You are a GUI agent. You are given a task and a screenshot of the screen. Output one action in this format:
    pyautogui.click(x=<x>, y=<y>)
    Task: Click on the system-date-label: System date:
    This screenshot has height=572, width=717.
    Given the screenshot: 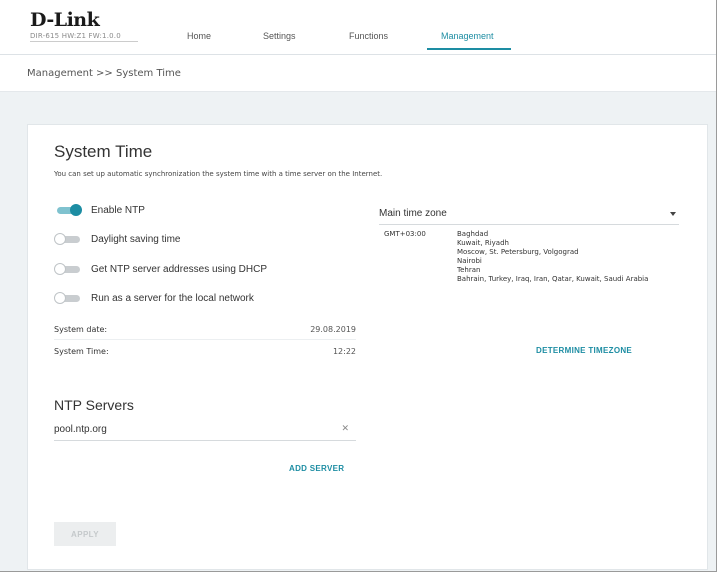 What is the action you would take?
    pyautogui.click(x=81, y=329)
    